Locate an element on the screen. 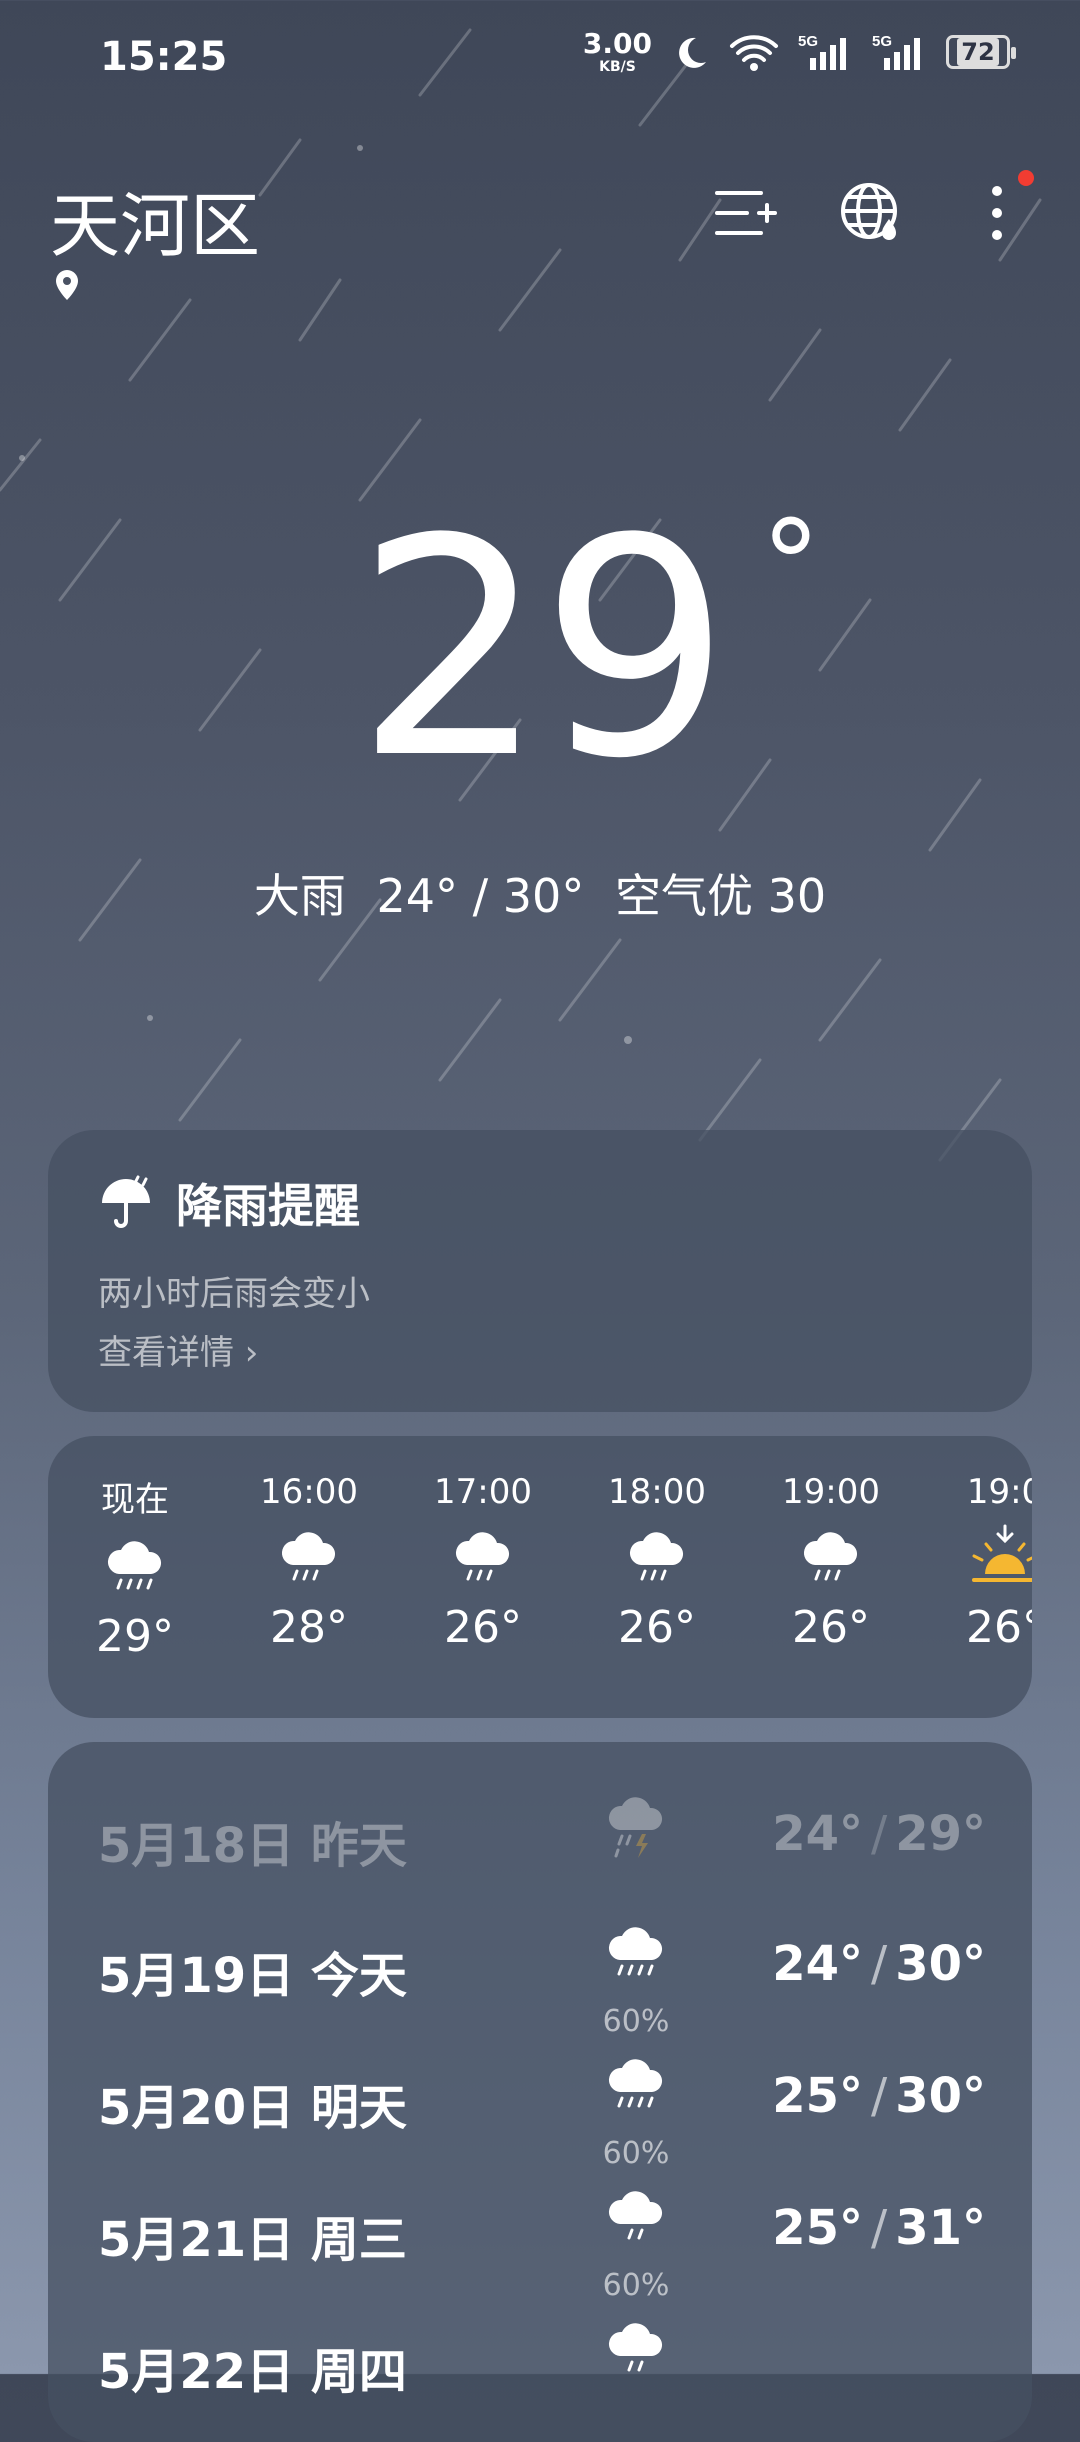 The width and height of the screenshot is (1080, 2442). manage-cities-button is located at coordinates (745, 213).